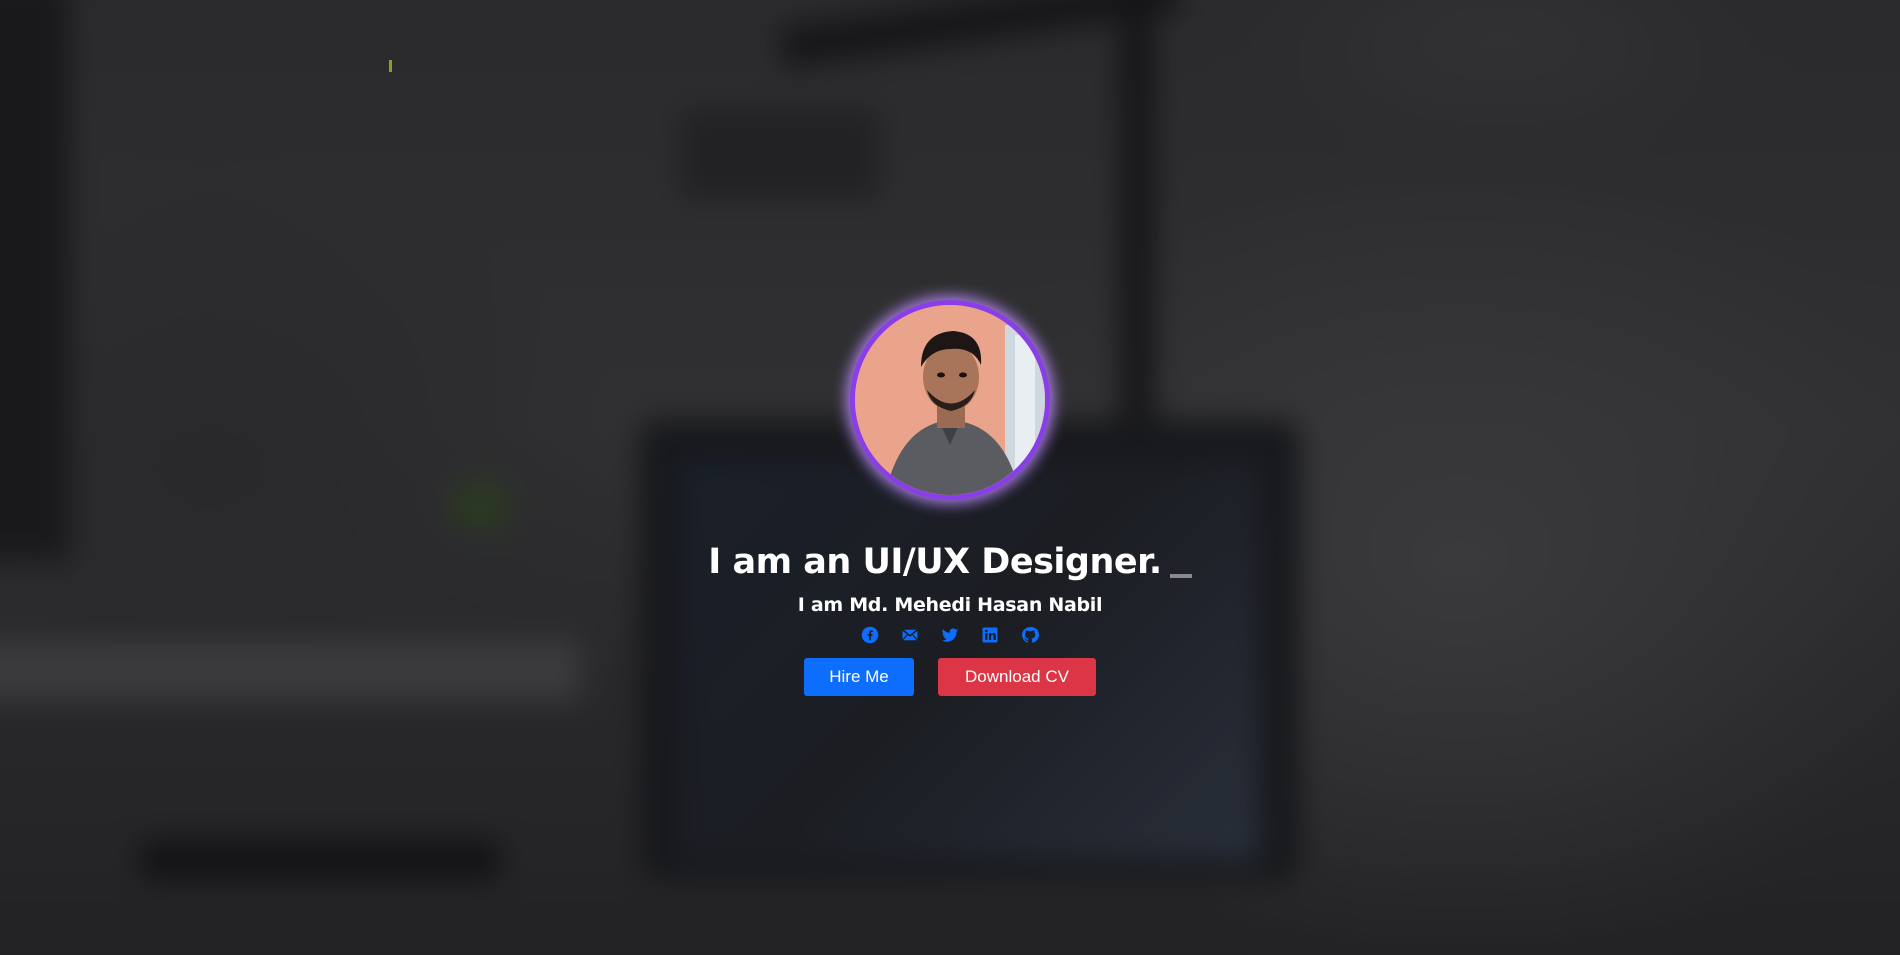  What do you see at coordinates (859, 677) in the screenshot?
I see `hire-me-button: Hire Me` at bounding box center [859, 677].